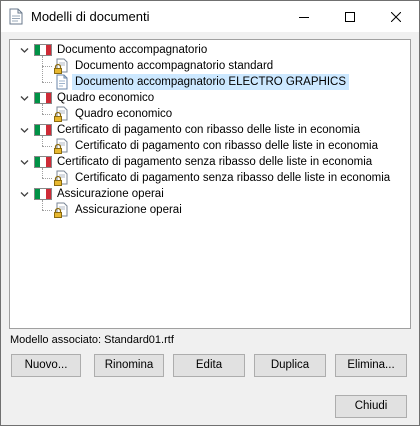 Image resolution: width=420 pixels, height=426 pixels. I want to click on associated-model-text: Modello associato: Standard01.rtf, so click(92, 340).